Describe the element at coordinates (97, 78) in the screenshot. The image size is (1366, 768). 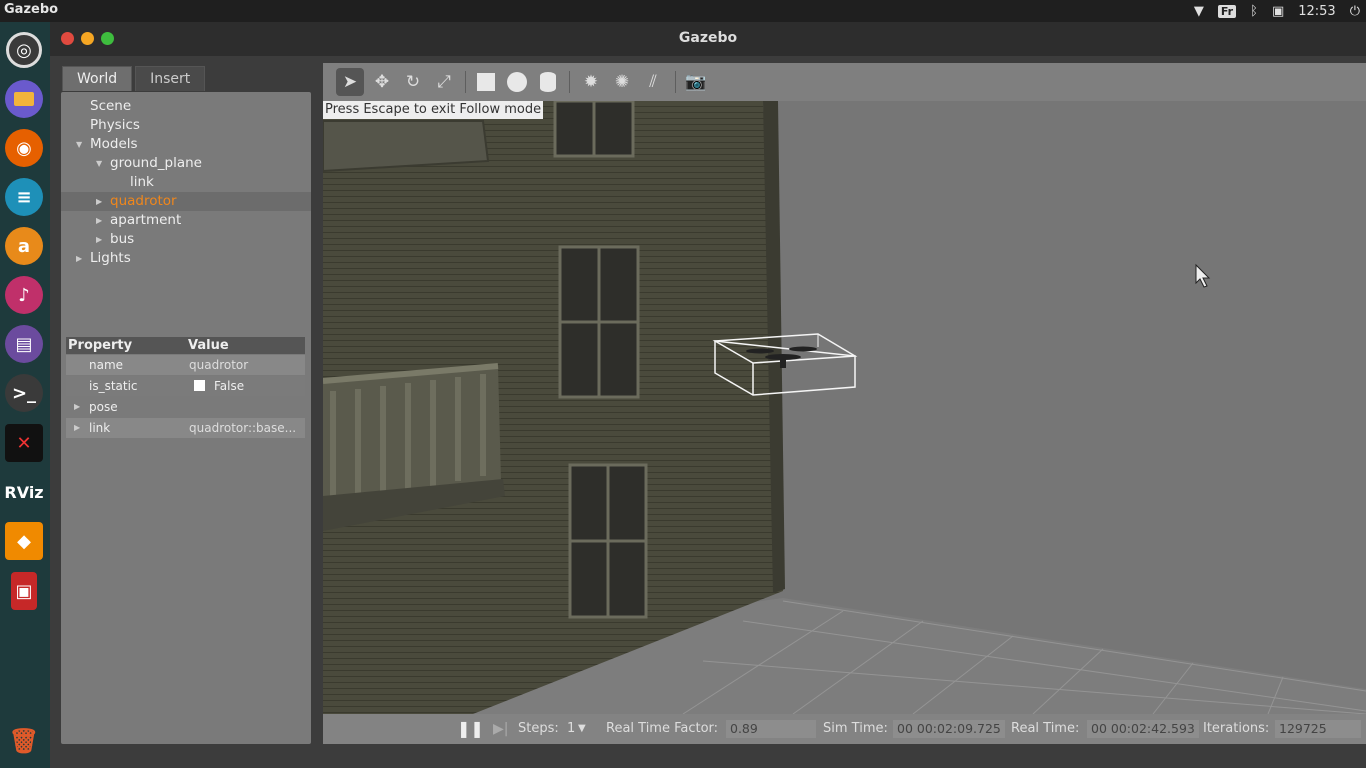
I see `tab-world: World` at that location.